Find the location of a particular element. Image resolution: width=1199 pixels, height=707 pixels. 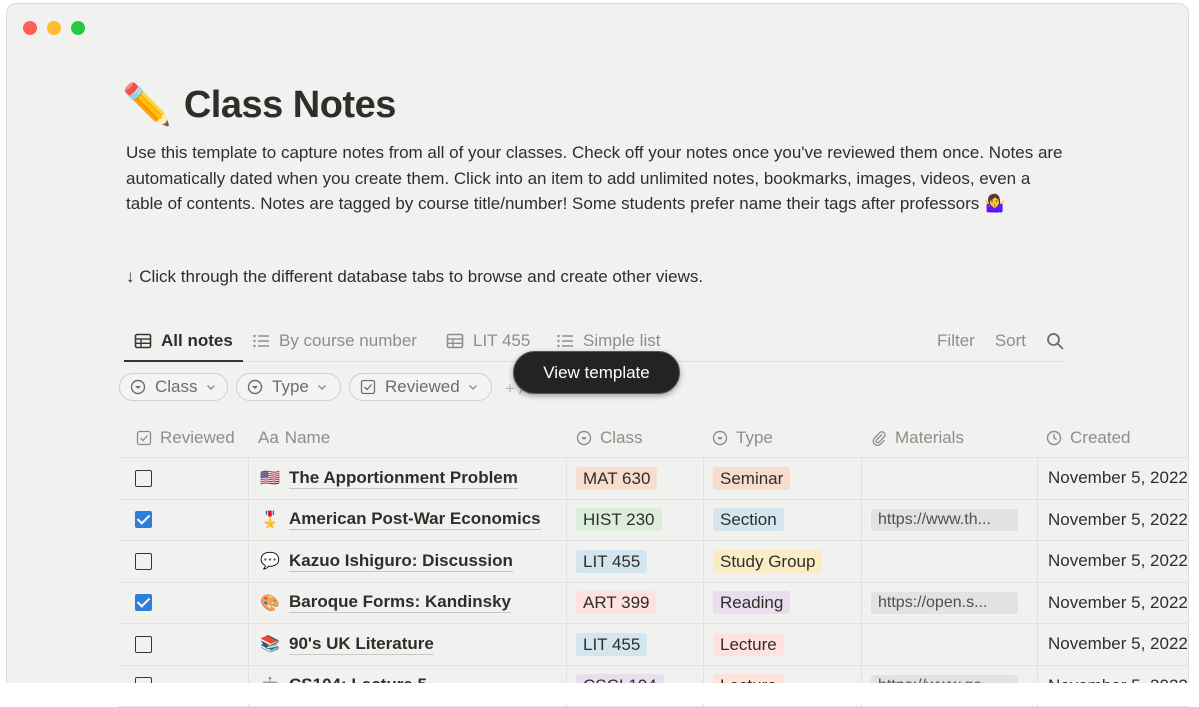

name-cell: 🎖️ American Post-War Economics is located at coordinates (407, 520).